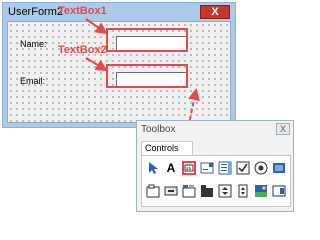  Describe the element at coordinates (216, 181) in the screenshot. I see `toolbox-controls-grid: A ab` at that location.